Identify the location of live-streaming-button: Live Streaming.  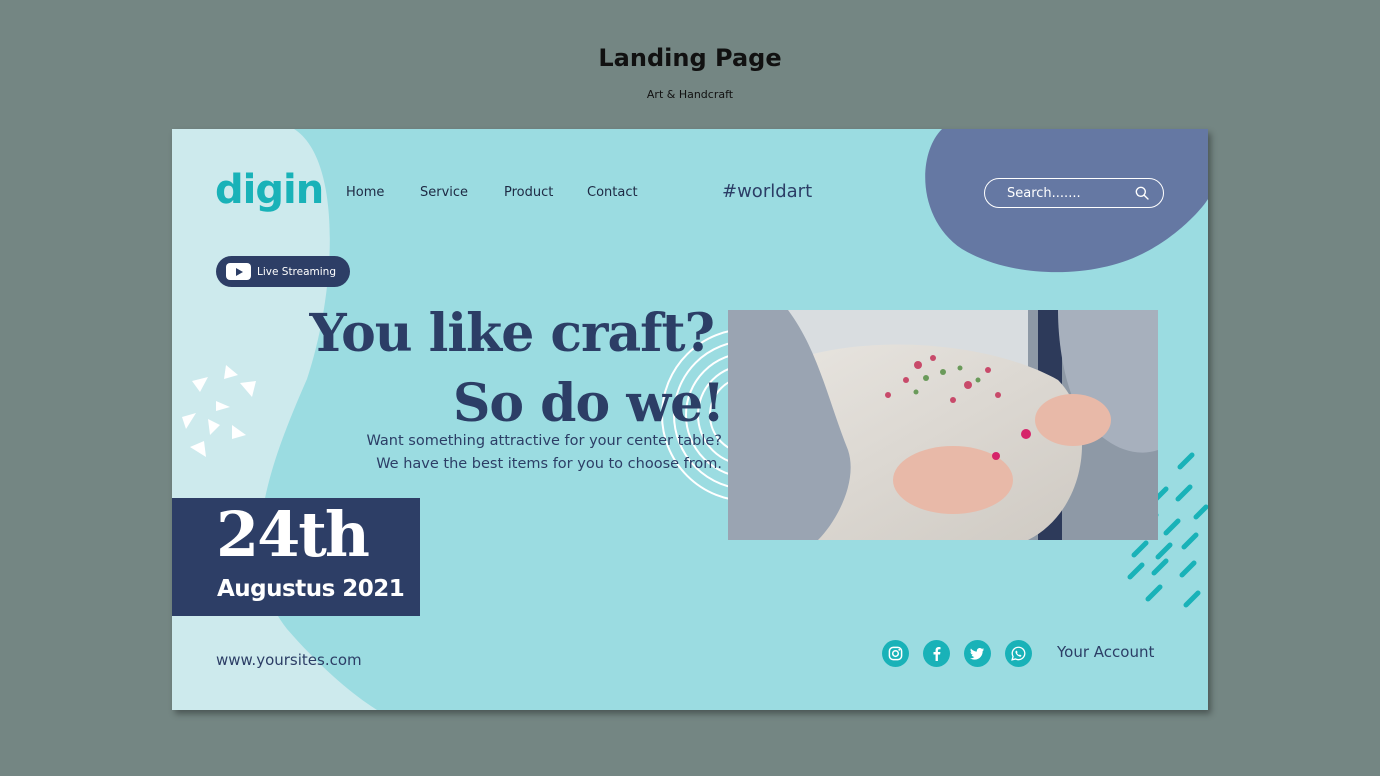
(283, 271).